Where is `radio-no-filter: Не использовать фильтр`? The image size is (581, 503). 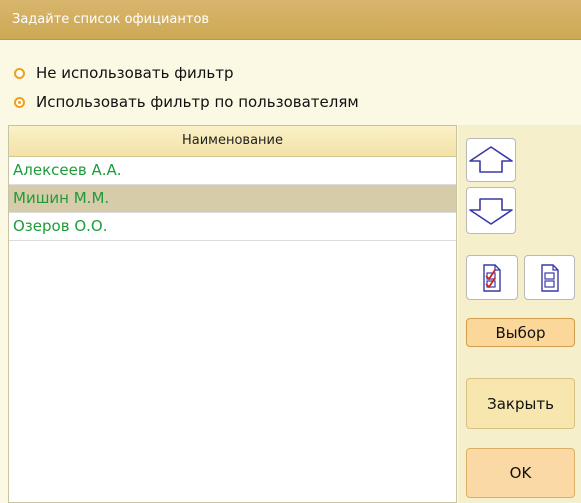
radio-no-filter: Не использовать фильтр is located at coordinates (123, 73).